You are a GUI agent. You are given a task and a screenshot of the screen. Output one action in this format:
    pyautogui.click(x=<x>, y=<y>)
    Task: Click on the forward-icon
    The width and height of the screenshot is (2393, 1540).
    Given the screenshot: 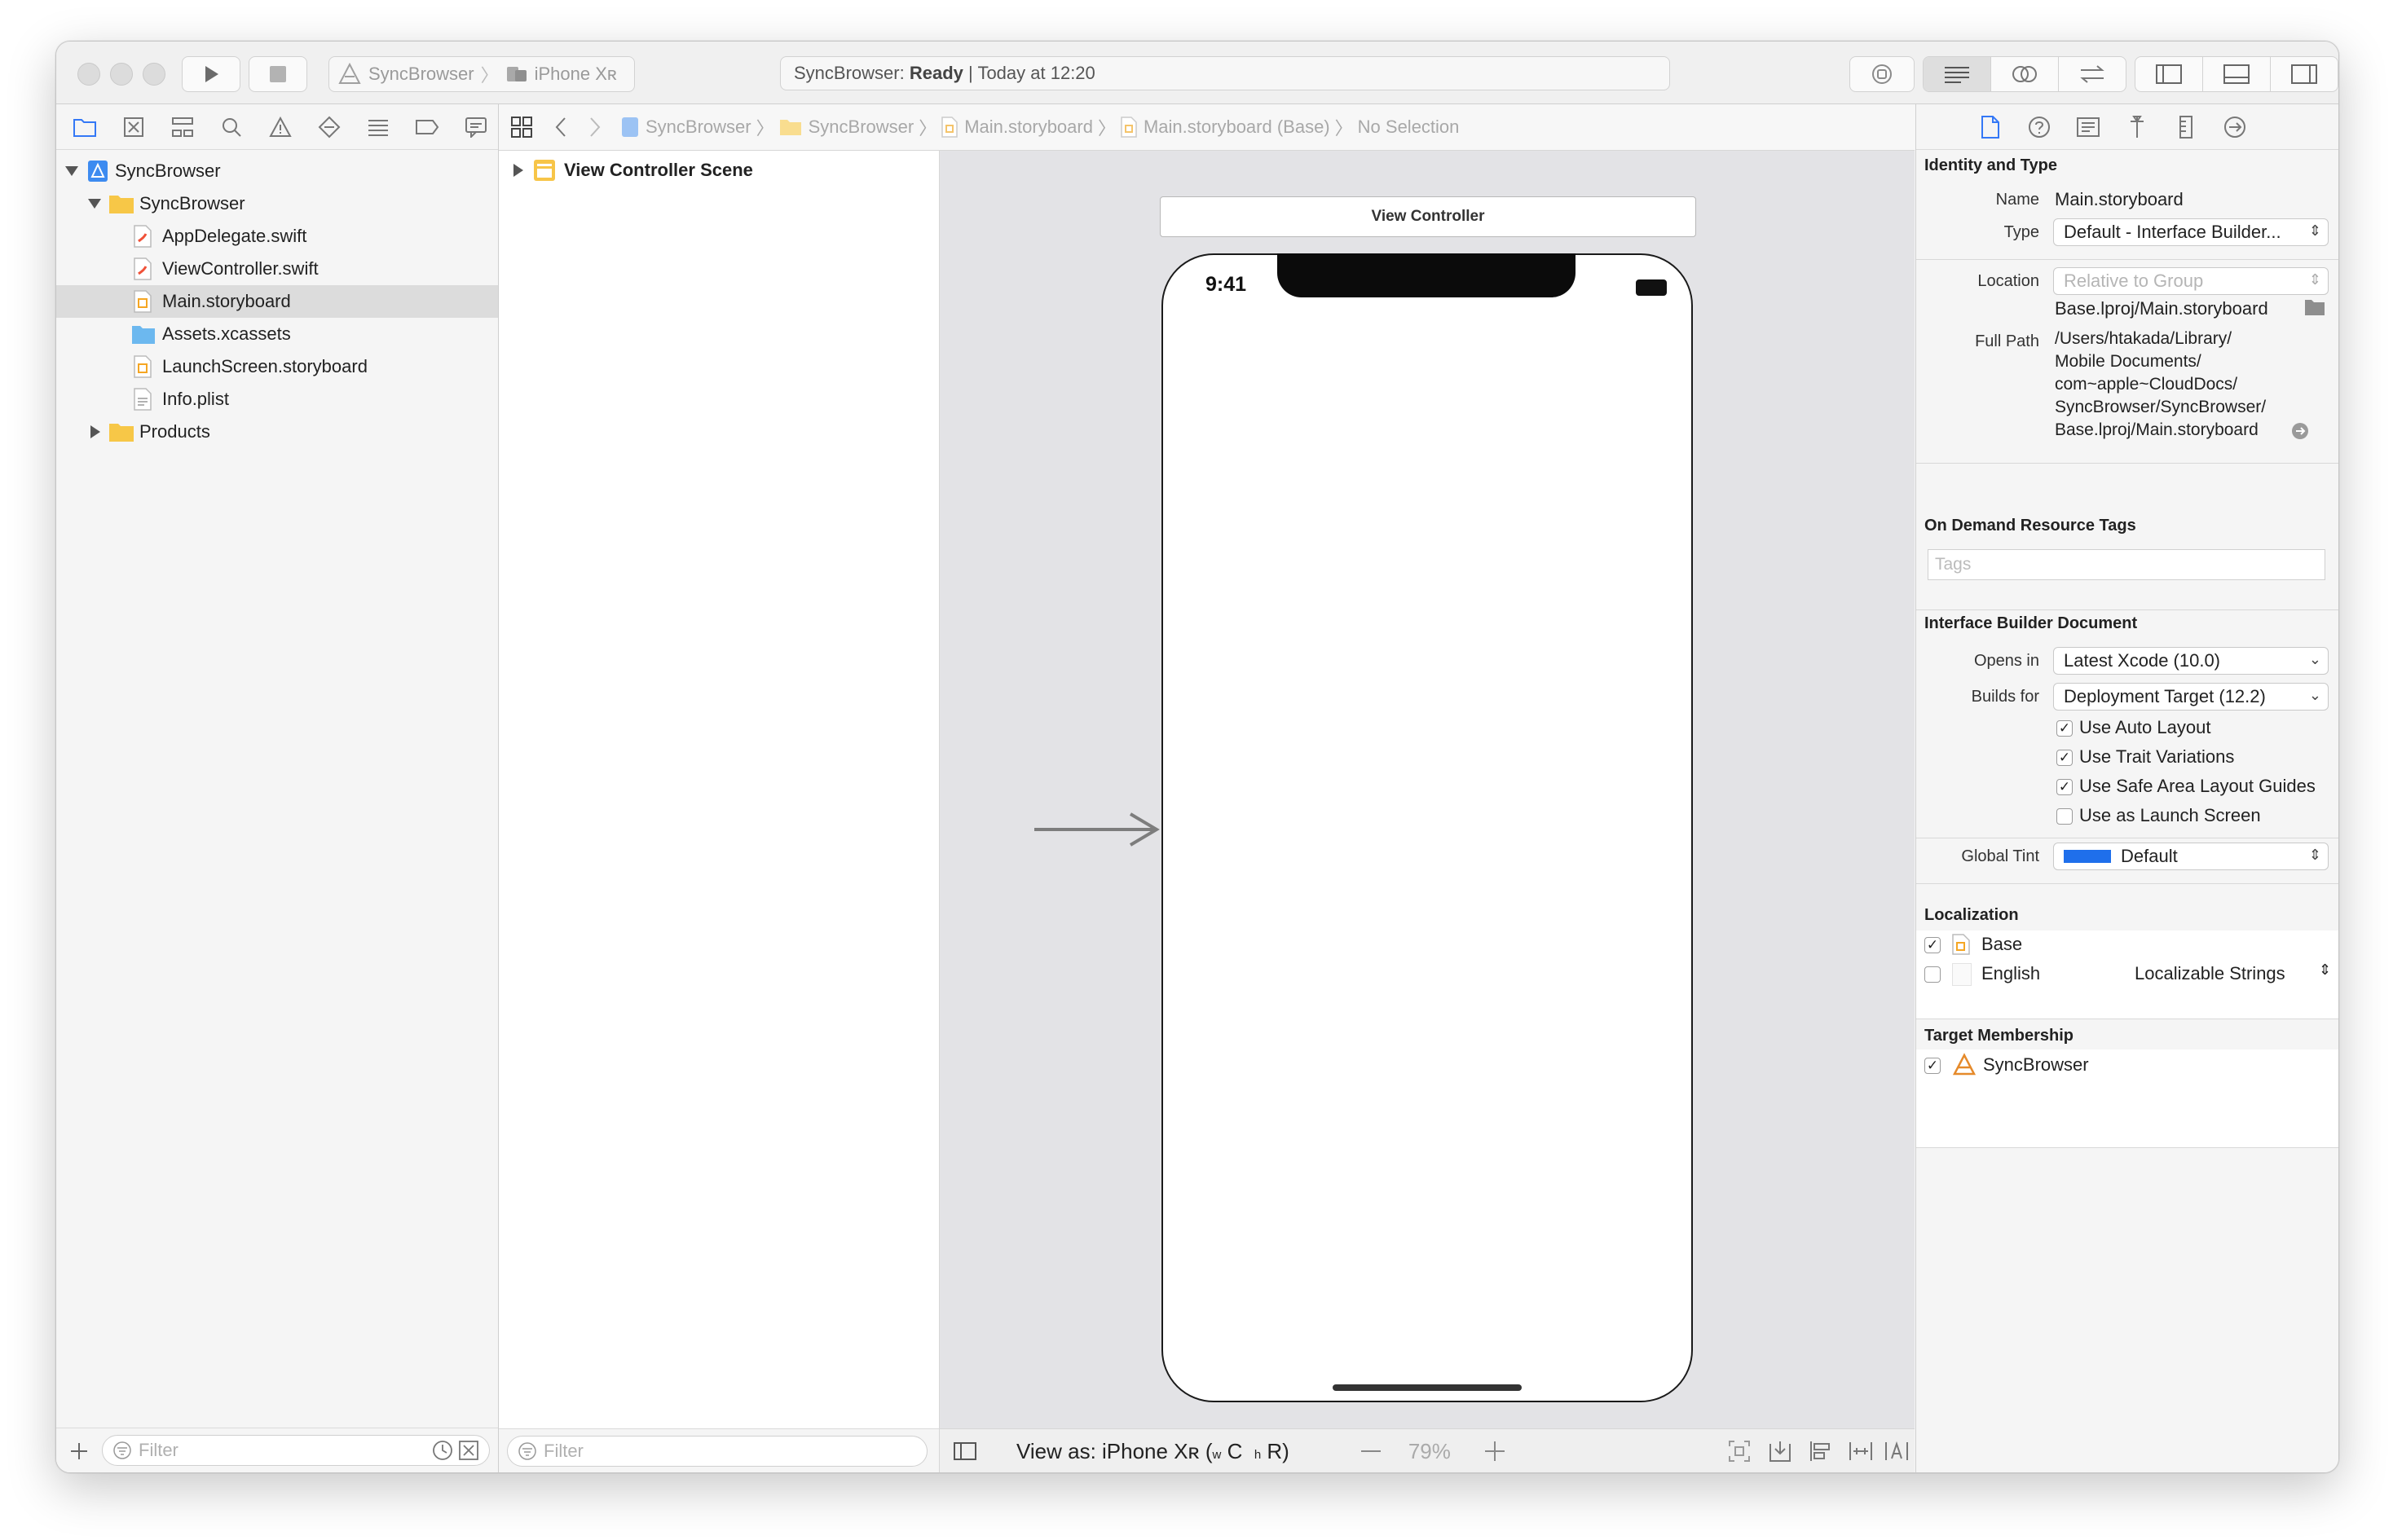 What is the action you would take?
    pyautogui.click(x=595, y=127)
    